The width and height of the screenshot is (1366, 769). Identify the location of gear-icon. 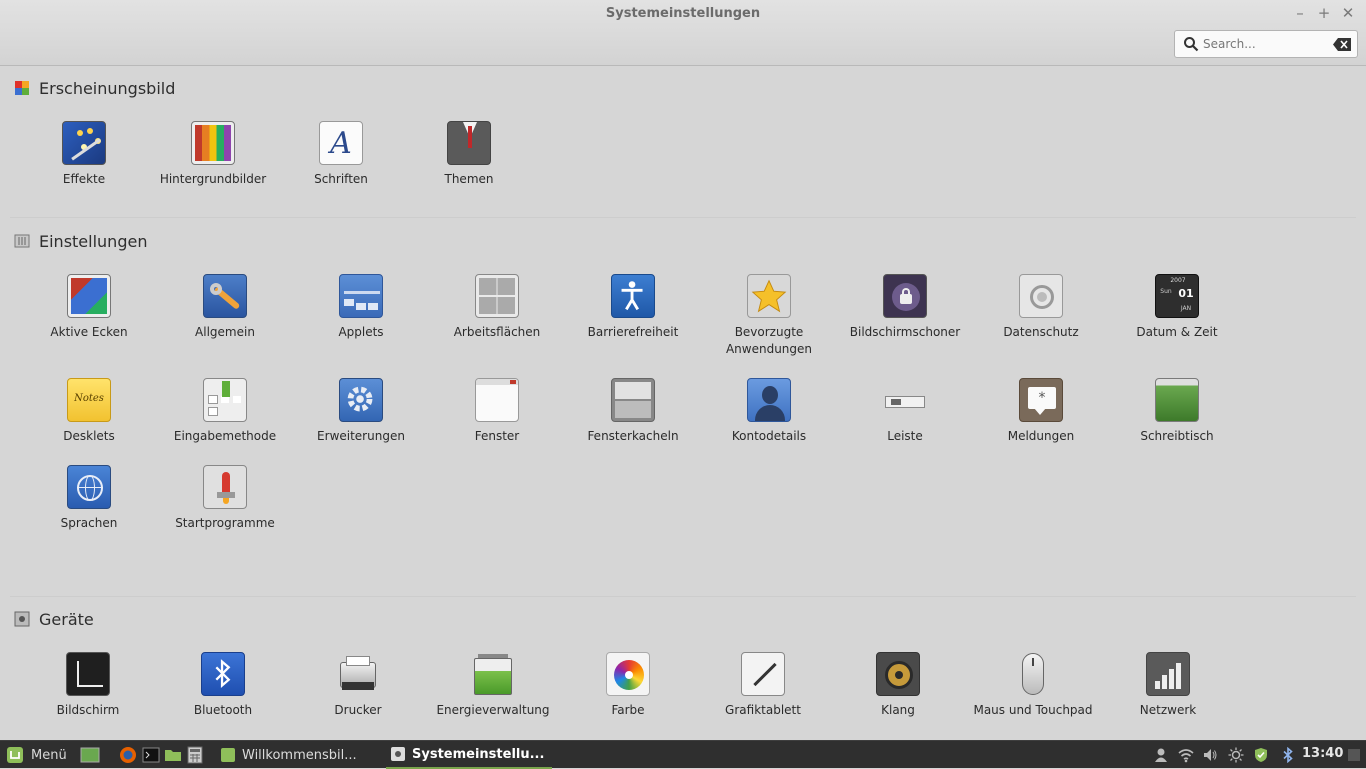
(360, 399).